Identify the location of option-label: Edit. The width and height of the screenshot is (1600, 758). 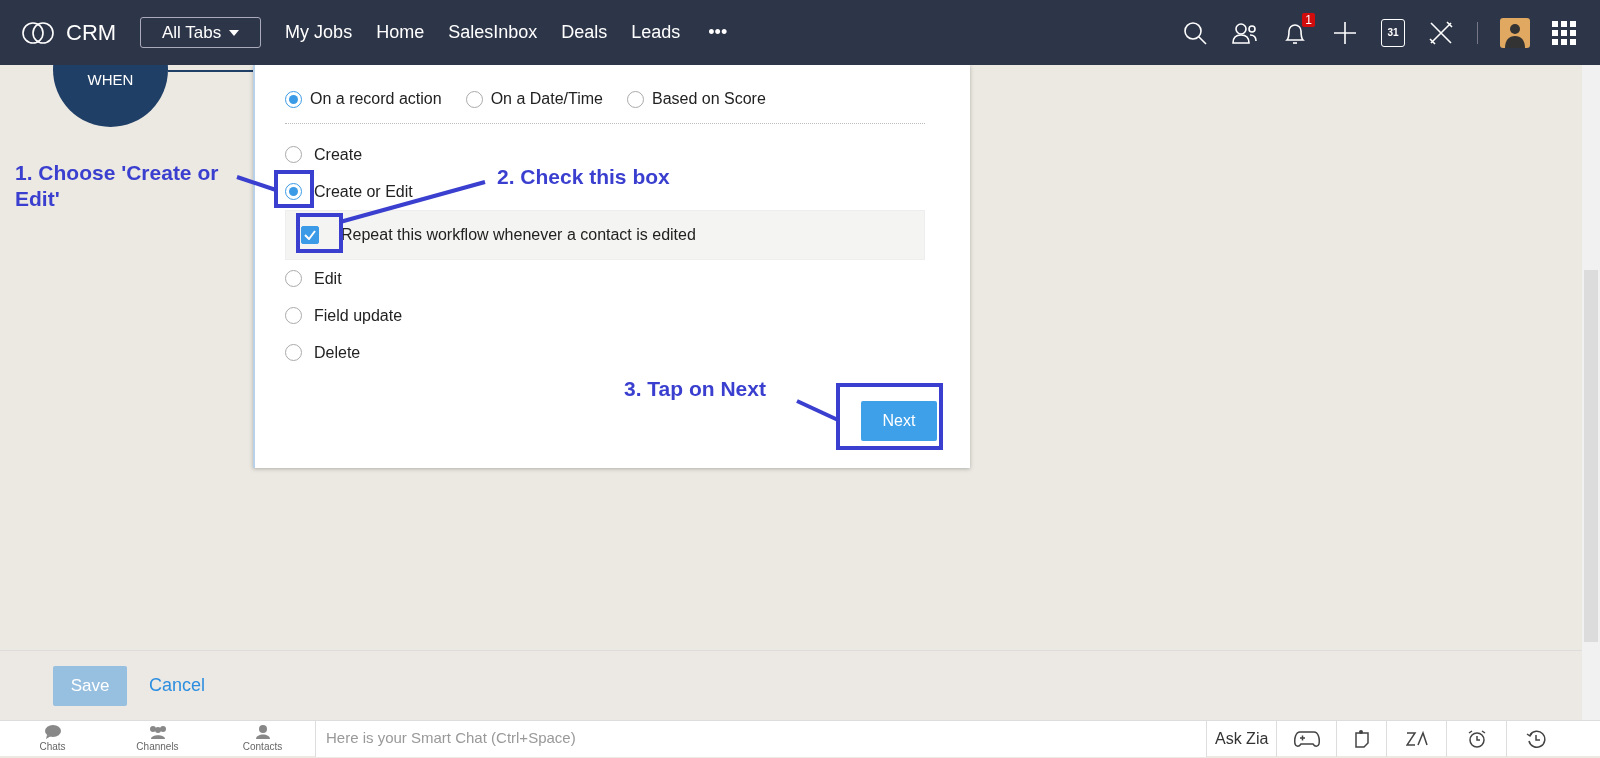
(328, 278).